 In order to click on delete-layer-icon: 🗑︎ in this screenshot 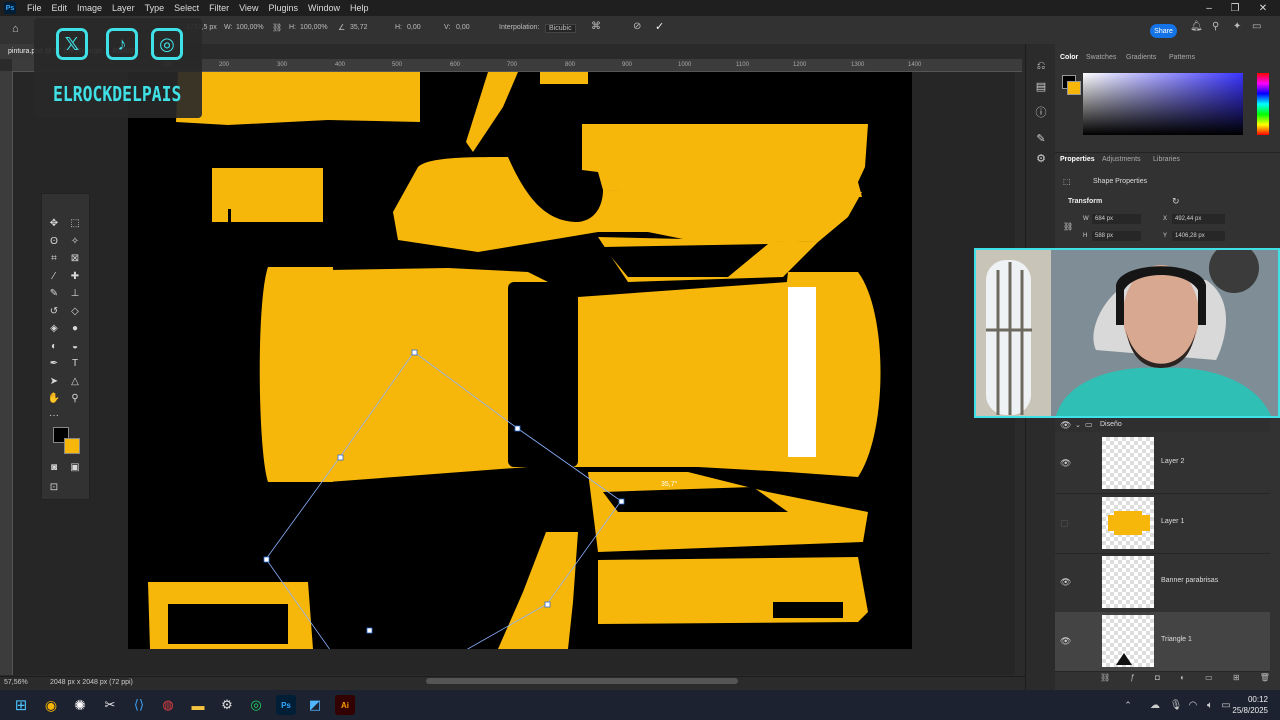, I will do `click(1265, 679)`.